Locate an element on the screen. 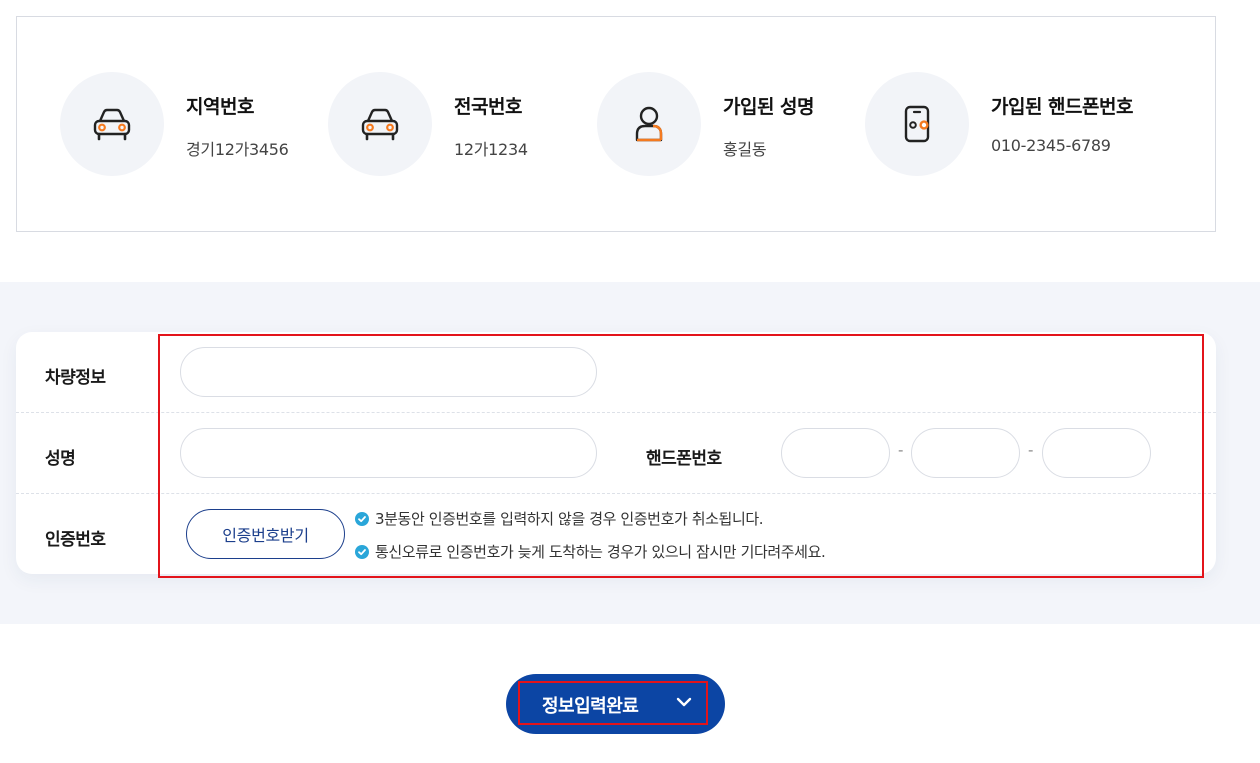 This screenshot has height=763, width=1260. name-phone-row: 성명 핸드폰번호 - - is located at coordinates (616, 453).